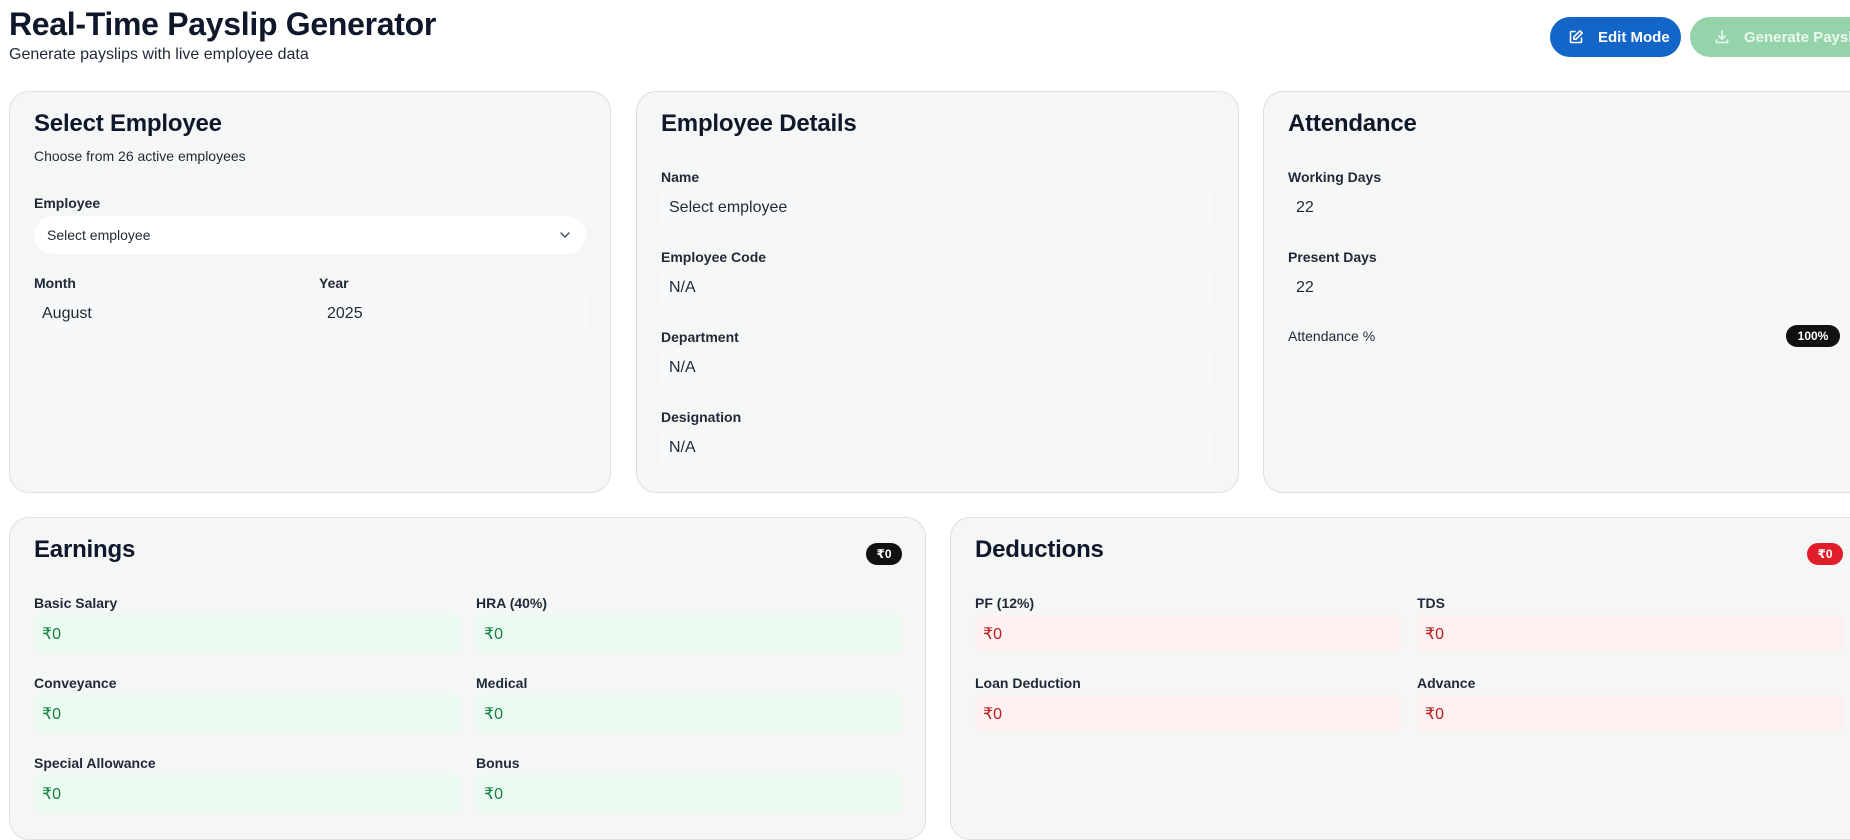  Describe the element at coordinates (247, 714) in the screenshot. I see `conveyance-field: ₹0` at that location.